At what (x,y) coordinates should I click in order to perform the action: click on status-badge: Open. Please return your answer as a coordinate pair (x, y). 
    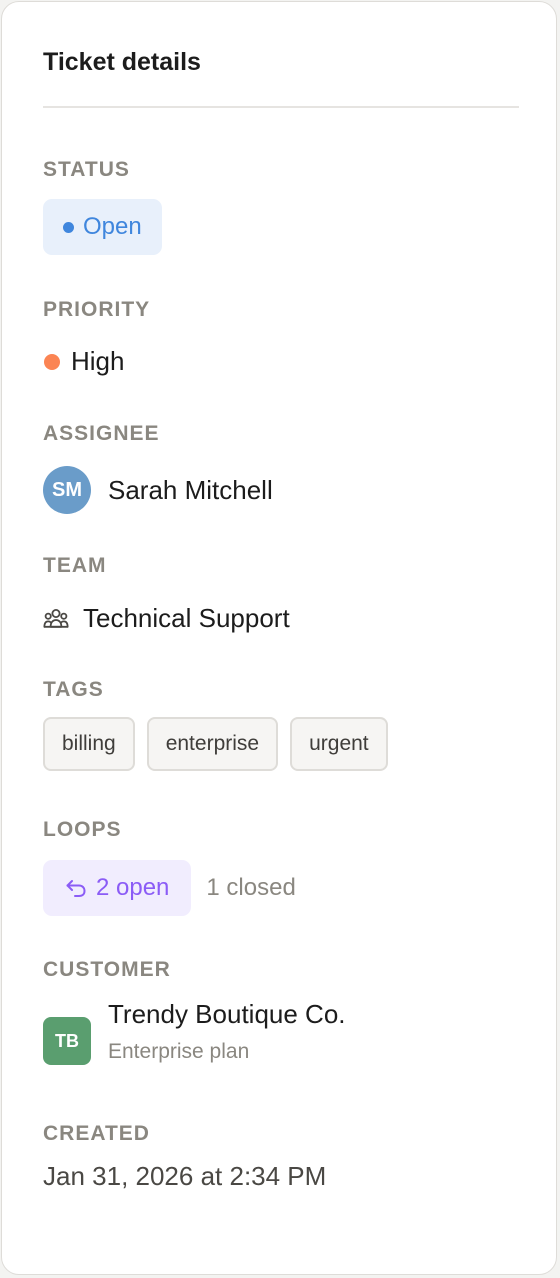
    Looking at the image, I should click on (102, 227).